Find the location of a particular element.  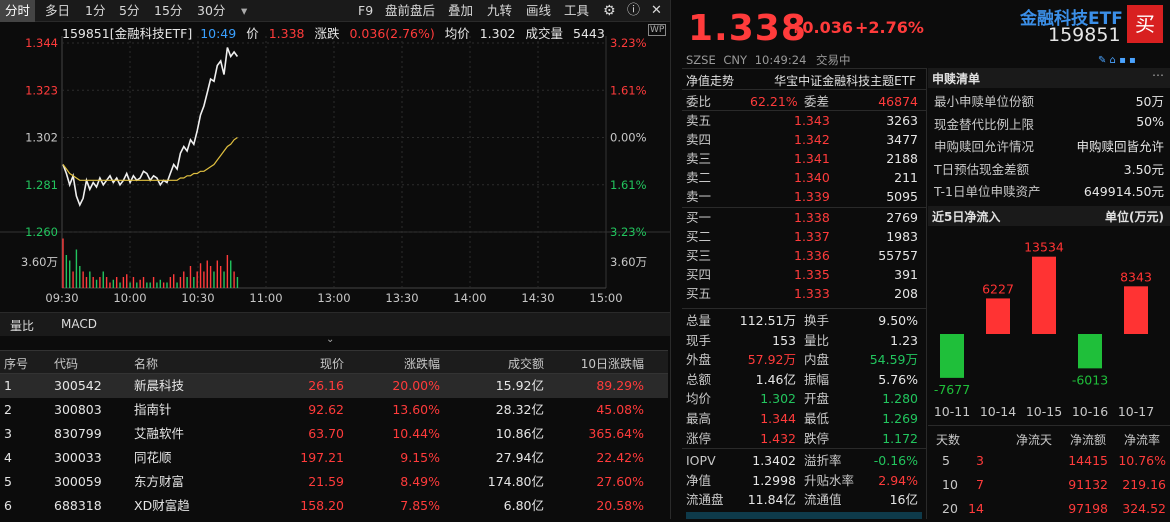

stat-row: 流通盘 11.84亿 流通值 16亿 is located at coordinates (802, 499).